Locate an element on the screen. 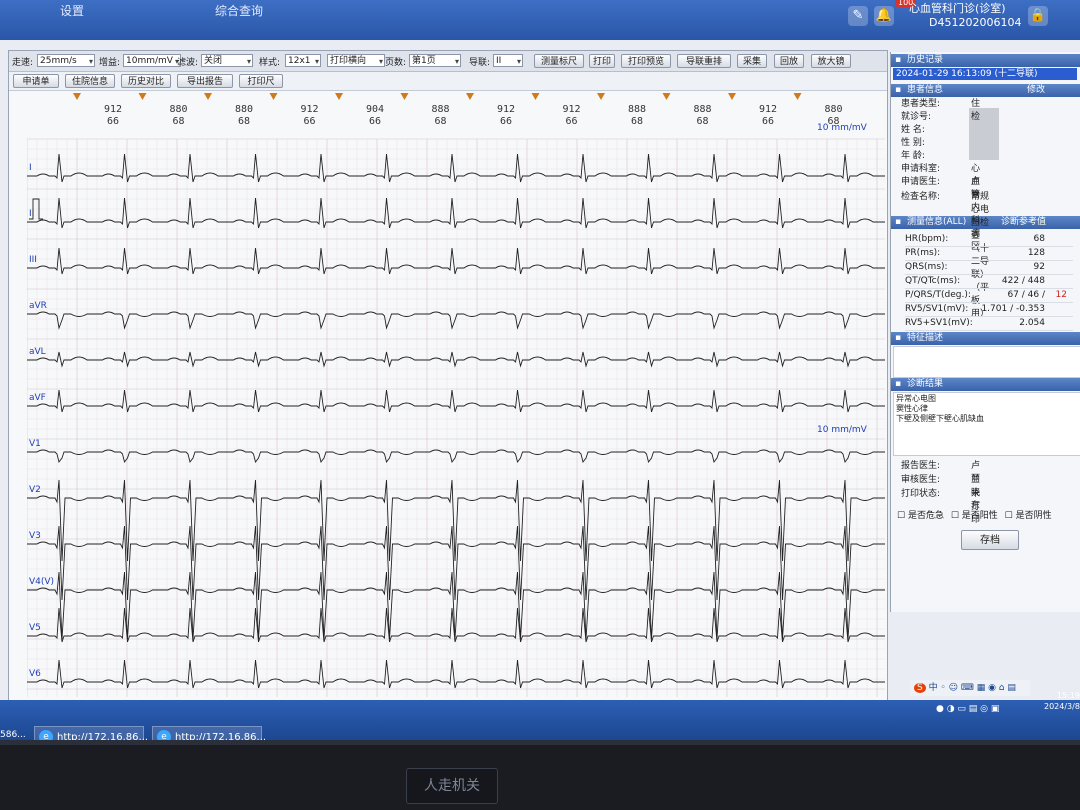  export-report-button: 导出报告 is located at coordinates (205, 81).